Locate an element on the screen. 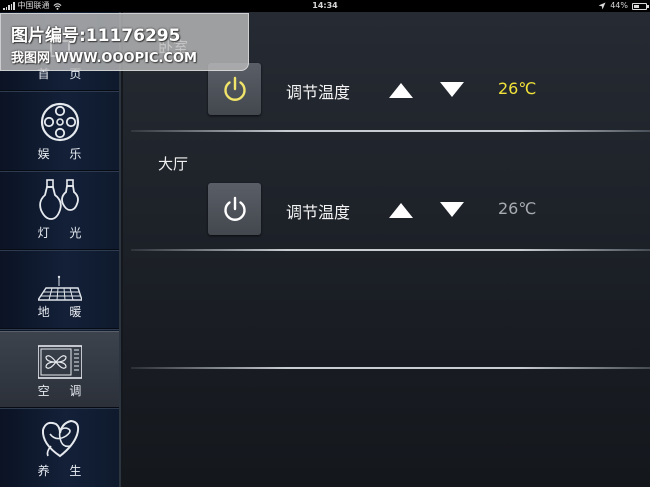 The width and height of the screenshot is (650, 487). bedroom-temperature: 26℃ is located at coordinates (517, 88).